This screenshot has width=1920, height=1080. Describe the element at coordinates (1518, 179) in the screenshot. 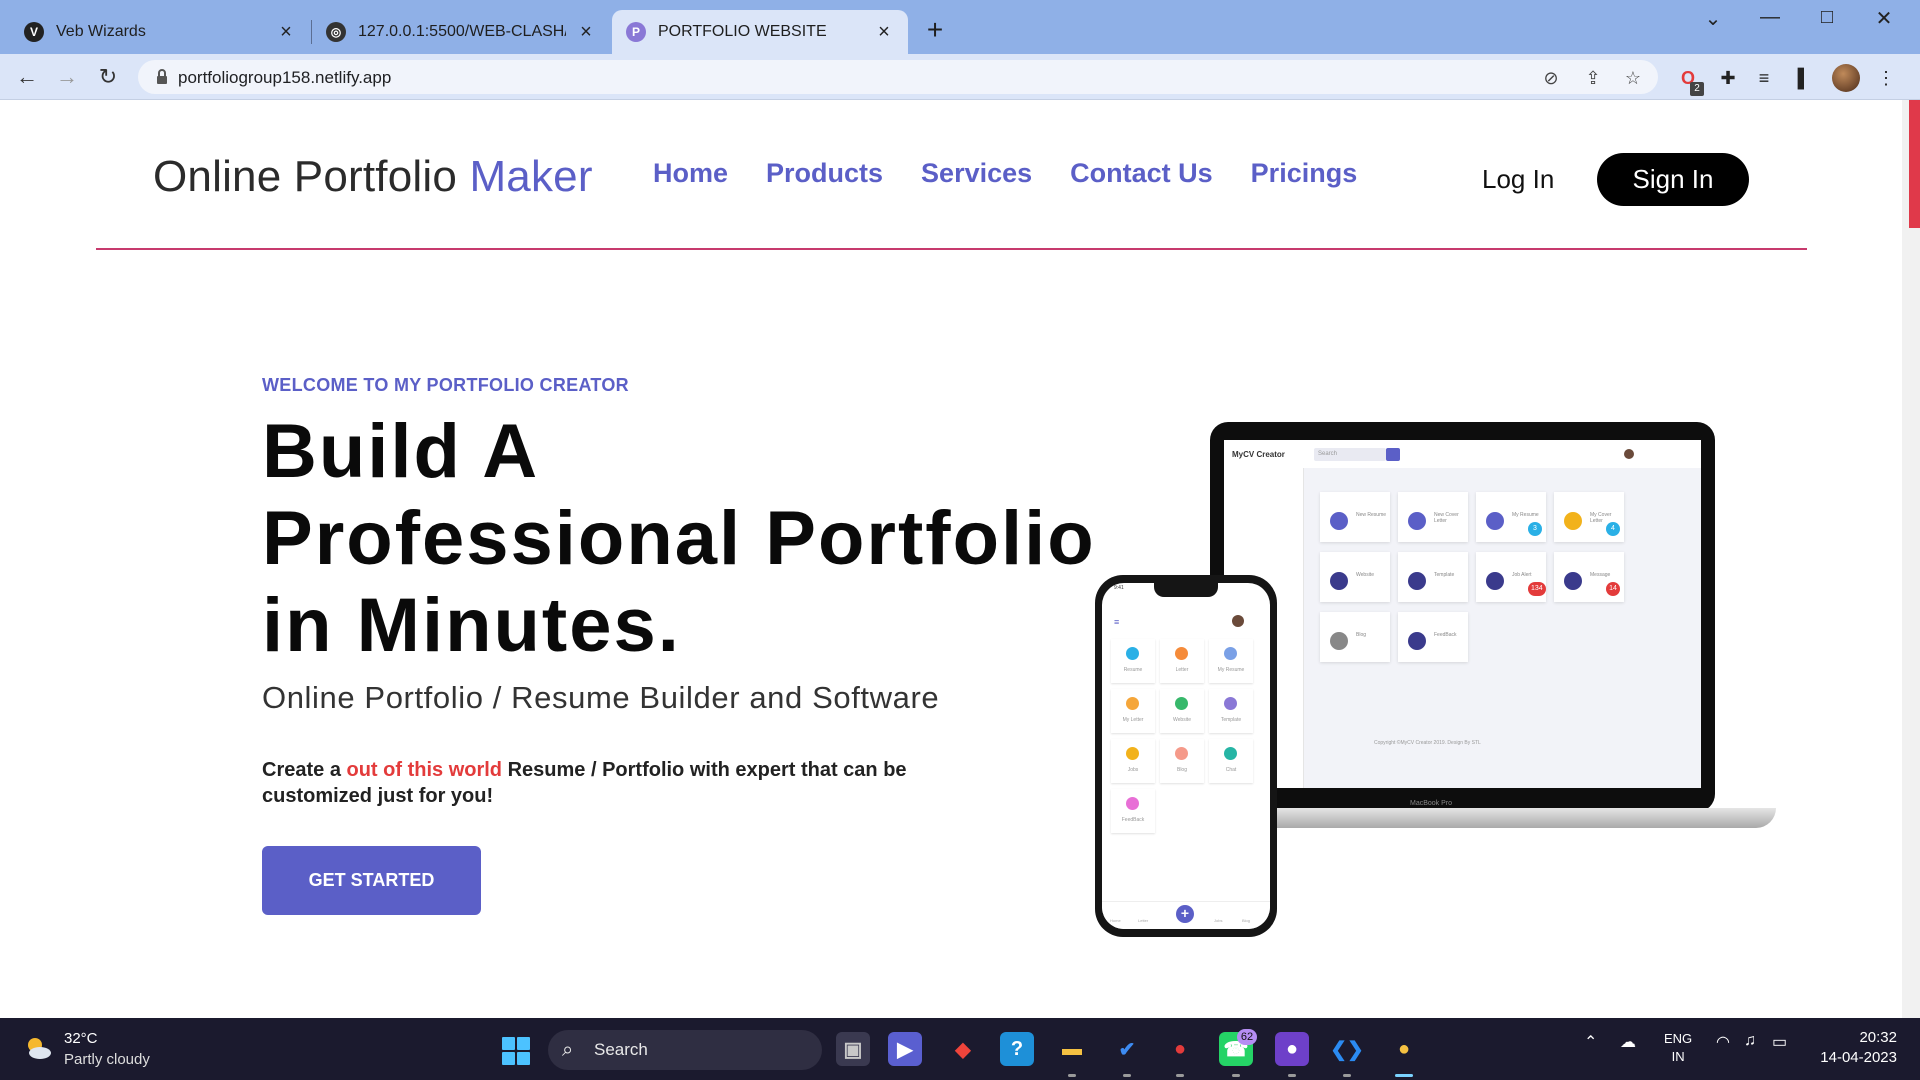

I see `login-link: Log In` at that location.